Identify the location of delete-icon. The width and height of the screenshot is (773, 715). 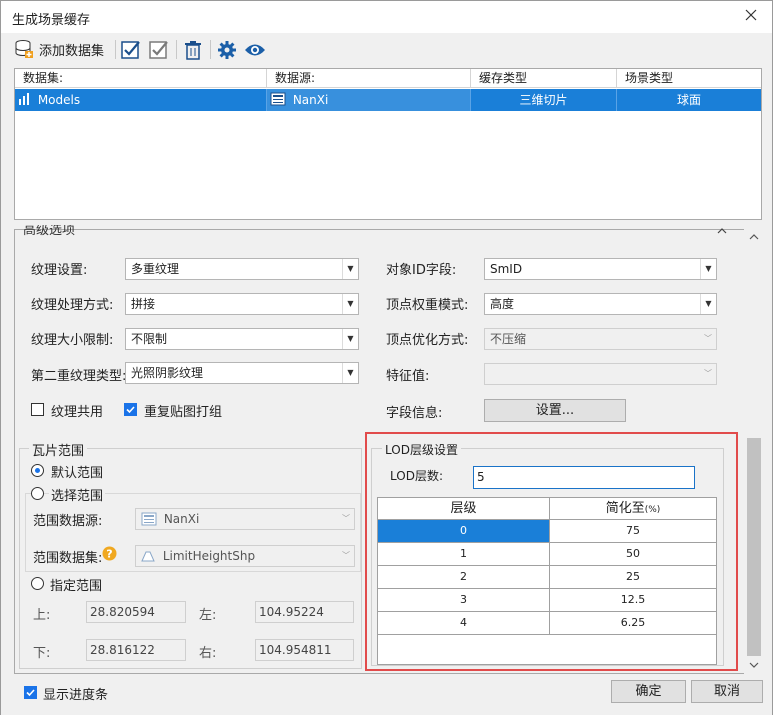
(193, 50).